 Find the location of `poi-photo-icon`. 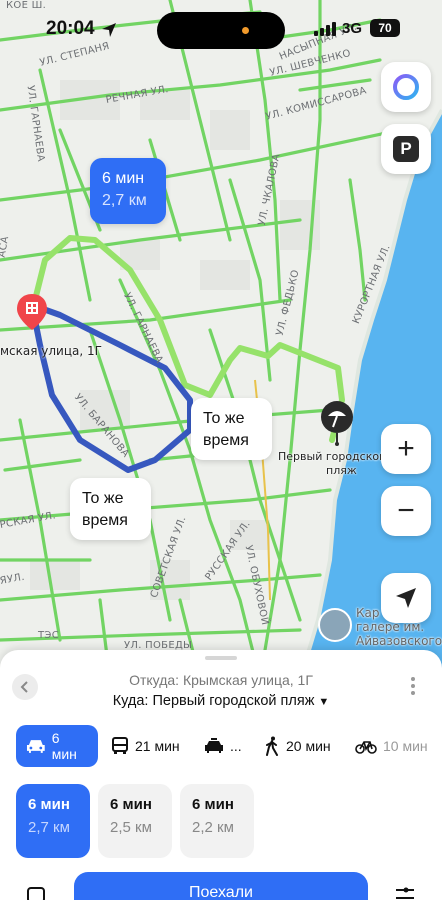

poi-photo-icon is located at coordinates (335, 625).